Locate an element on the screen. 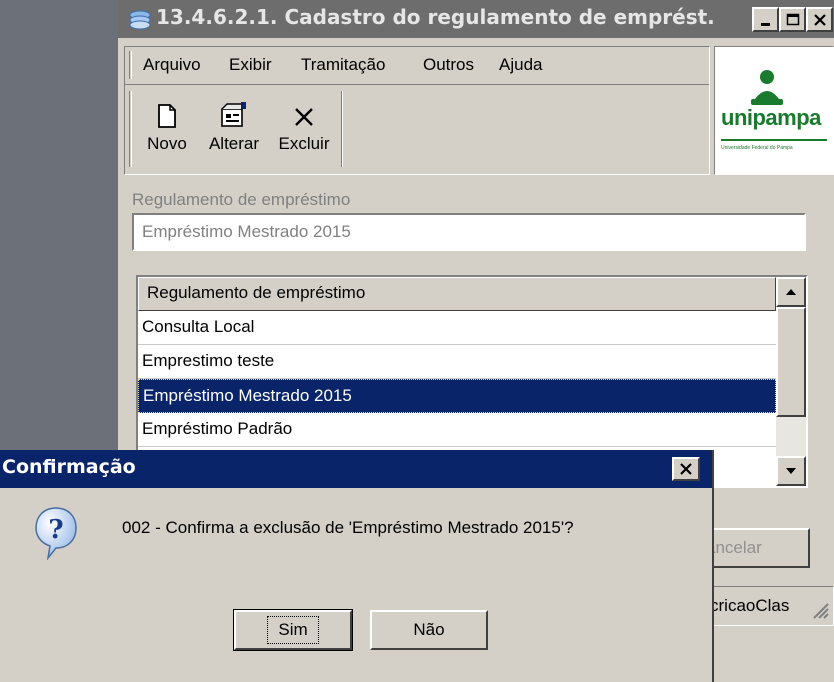  sim-button: Sim is located at coordinates (293, 630).